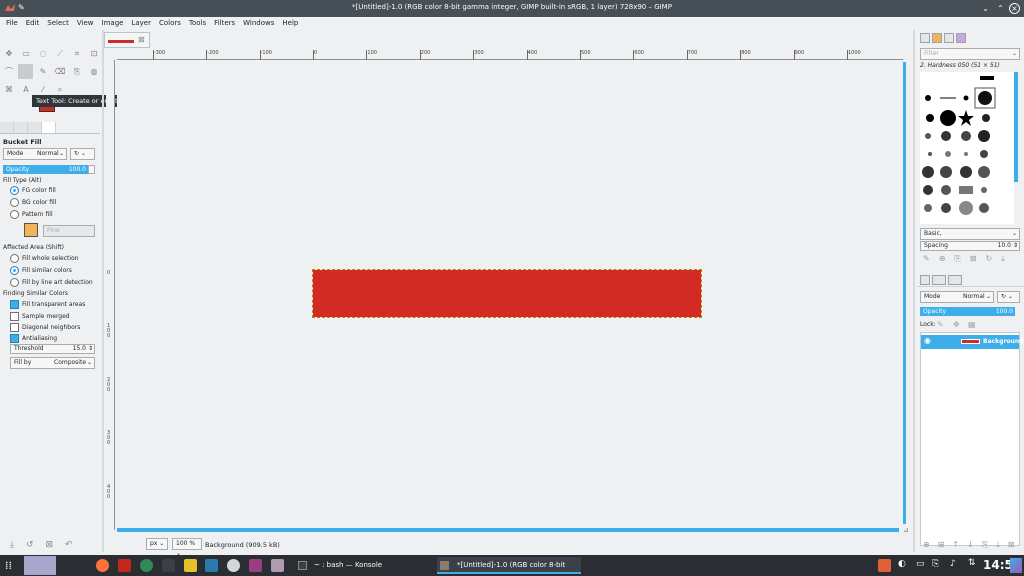 This screenshot has height=576, width=1024. What do you see at coordinates (9, 54) in the screenshot?
I see `move-tool-icon: ✥` at bounding box center [9, 54].